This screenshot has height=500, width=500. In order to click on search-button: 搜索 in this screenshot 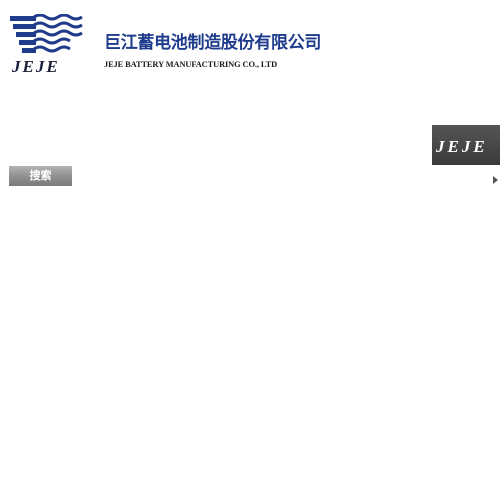, I will do `click(40, 176)`.